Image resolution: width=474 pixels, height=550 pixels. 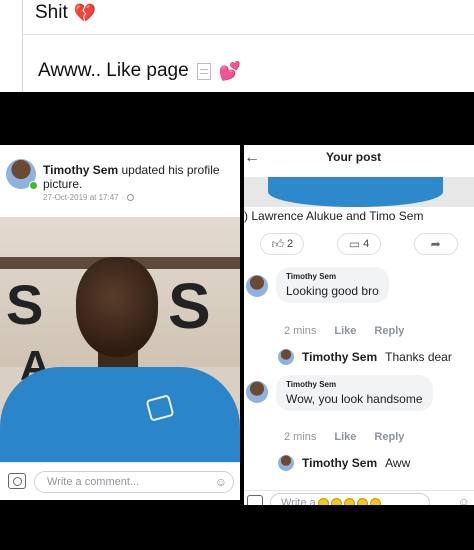 I want to click on document-icon, so click(x=203, y=71).